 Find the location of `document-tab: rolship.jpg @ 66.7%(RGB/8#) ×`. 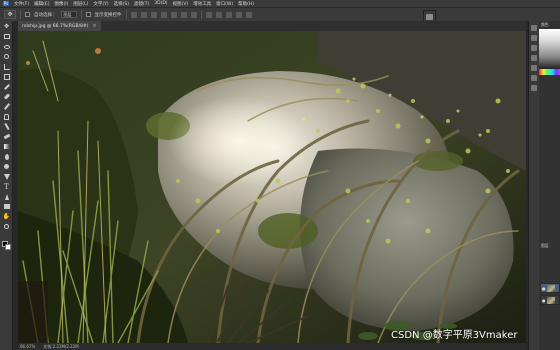

document-tab: rolship.jpg @ 66.7%(RGB/8#) × is located at coordinates (59, 26).